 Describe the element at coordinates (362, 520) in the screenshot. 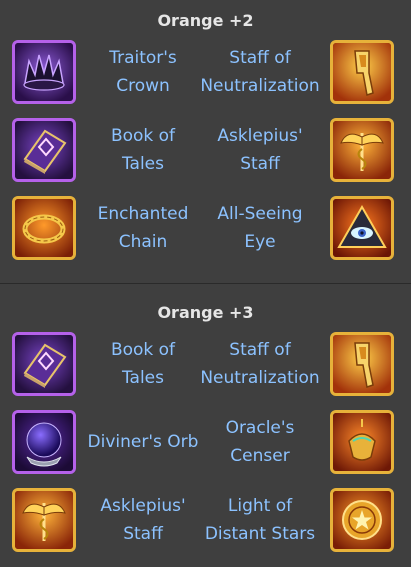

I see `star-coin-icon` at that location.